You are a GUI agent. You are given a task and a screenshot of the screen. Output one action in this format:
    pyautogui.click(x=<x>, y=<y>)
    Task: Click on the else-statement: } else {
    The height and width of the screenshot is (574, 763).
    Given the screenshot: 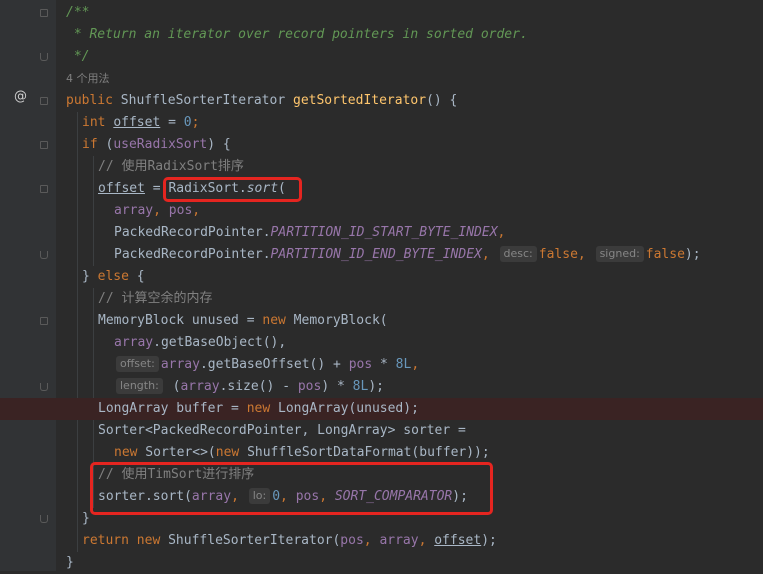 What is the action you would take?
    pyautogui.click(x=113, y=276)
    